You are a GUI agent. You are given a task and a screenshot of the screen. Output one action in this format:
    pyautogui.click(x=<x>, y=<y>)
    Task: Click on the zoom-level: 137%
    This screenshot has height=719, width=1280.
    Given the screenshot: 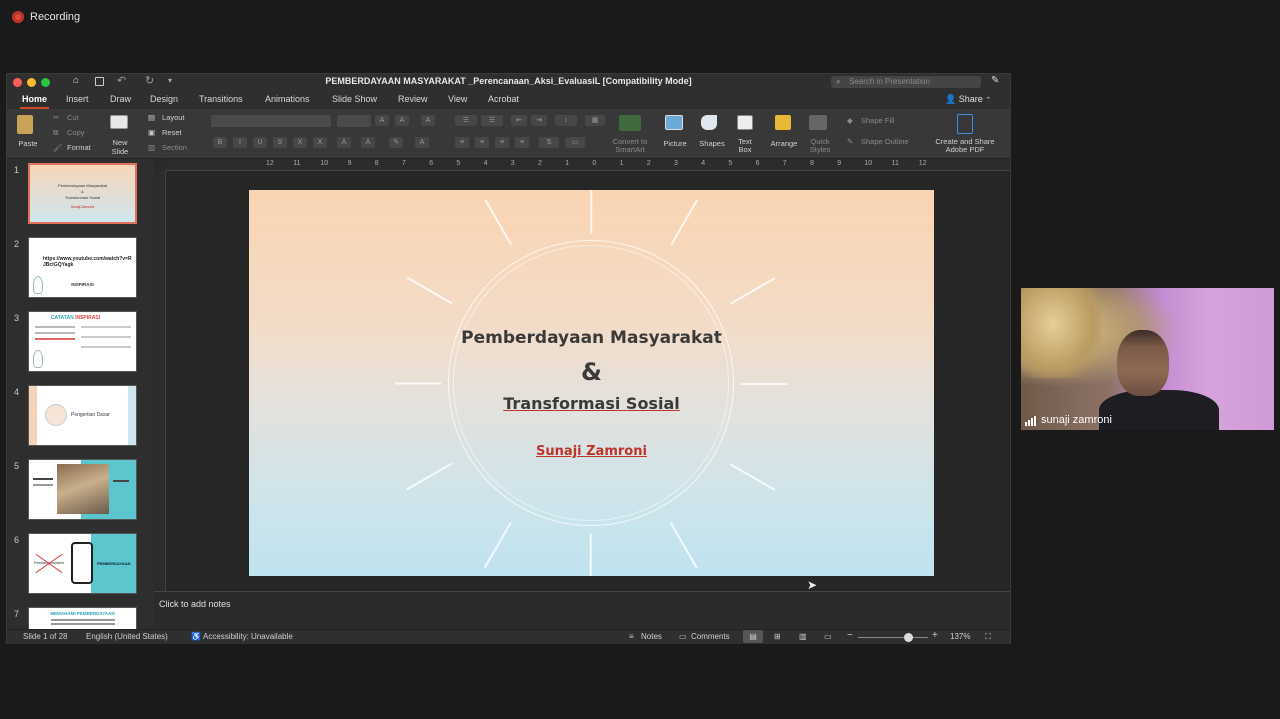 What is the action you would take?
    pyautogui.click(x=960, y=636)
    